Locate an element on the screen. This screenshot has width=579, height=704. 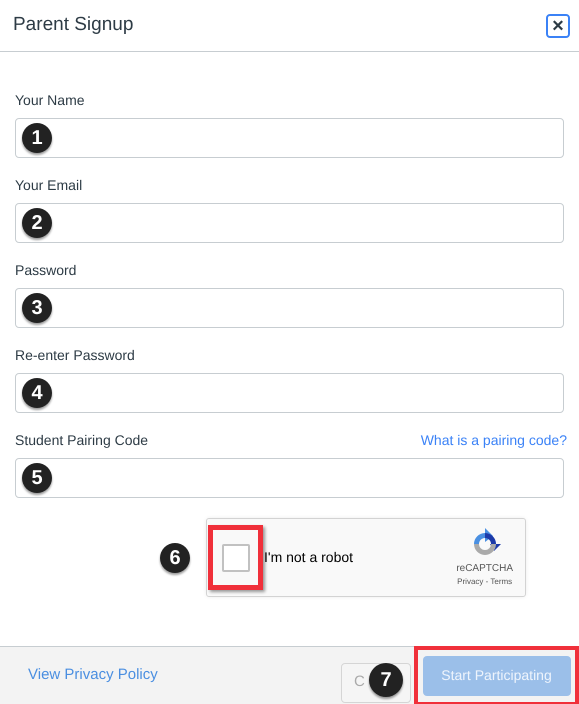
captcha-label: I'm not a robot is located at coordinates (309, 557).